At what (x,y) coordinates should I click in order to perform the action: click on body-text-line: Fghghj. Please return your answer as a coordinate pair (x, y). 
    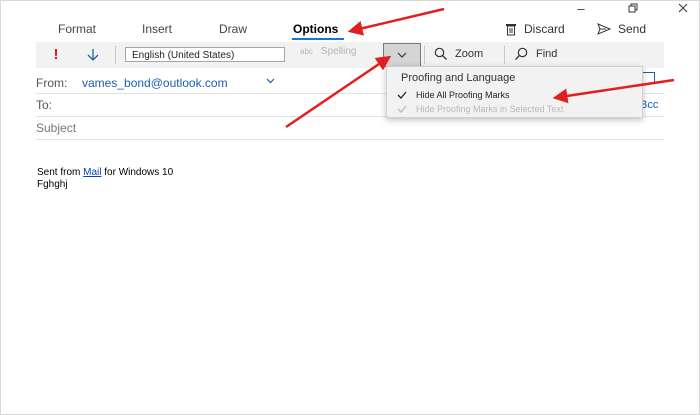
    Looking at the image, I should click on (52, 184).